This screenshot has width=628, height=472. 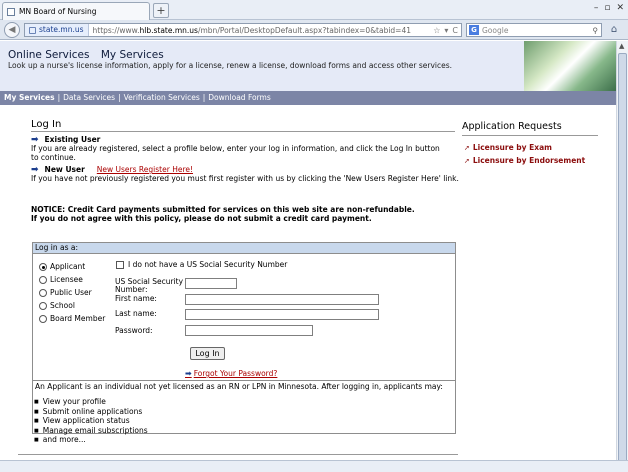 What do you see at coordinates (249, 330) in the screenshot?
I see `password-field` at bounding box center [249, 330].